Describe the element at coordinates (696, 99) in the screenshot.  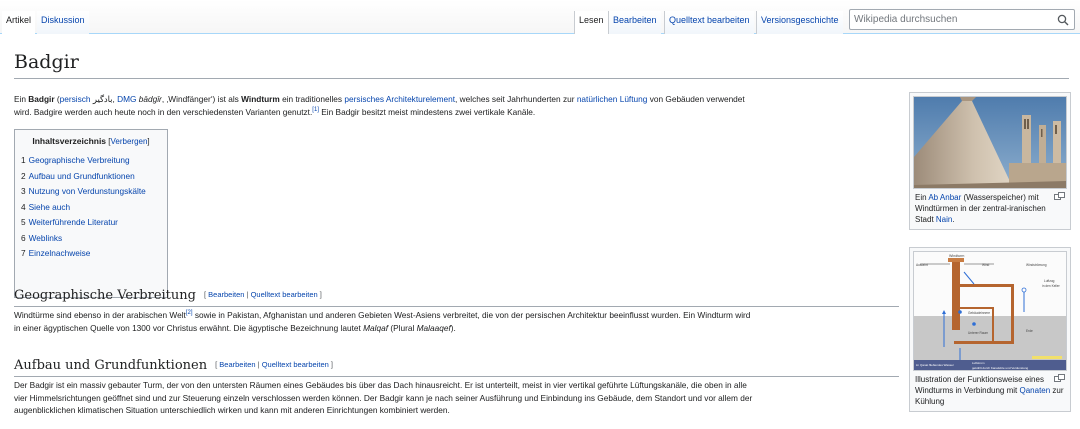
I see `text: von Gebäuden verwendet` at that location.